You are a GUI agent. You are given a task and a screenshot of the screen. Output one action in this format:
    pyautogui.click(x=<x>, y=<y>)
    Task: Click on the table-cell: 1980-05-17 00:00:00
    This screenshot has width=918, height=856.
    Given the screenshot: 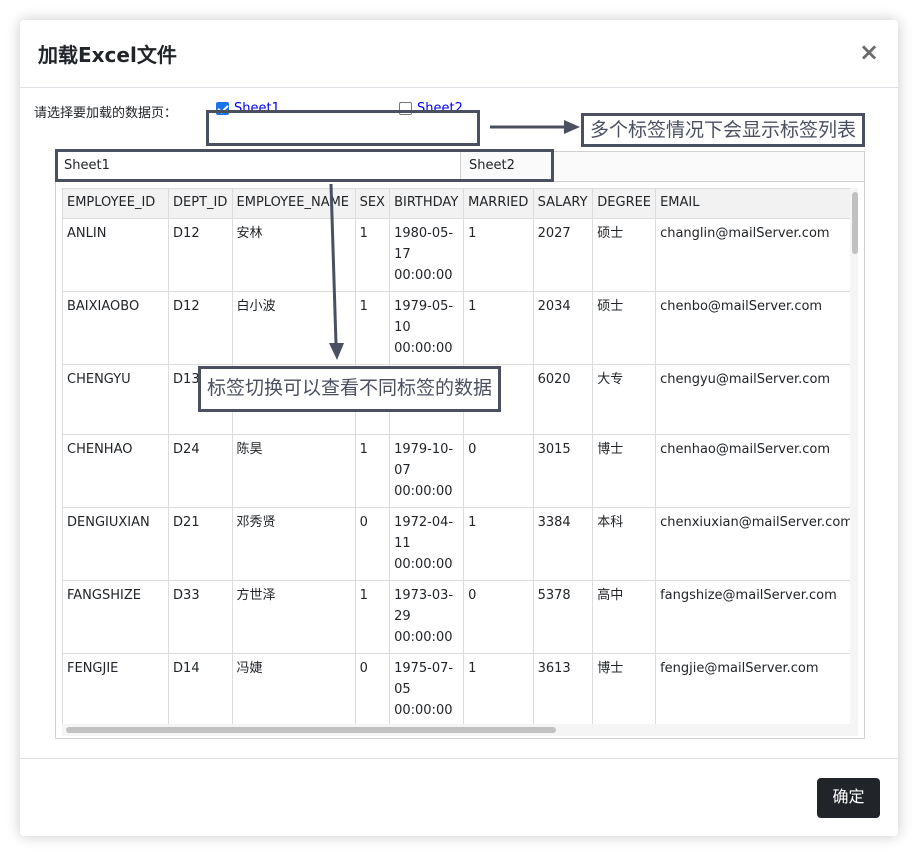 What is the action you would take?
    pyautogui.click(x=427, y=255)
    